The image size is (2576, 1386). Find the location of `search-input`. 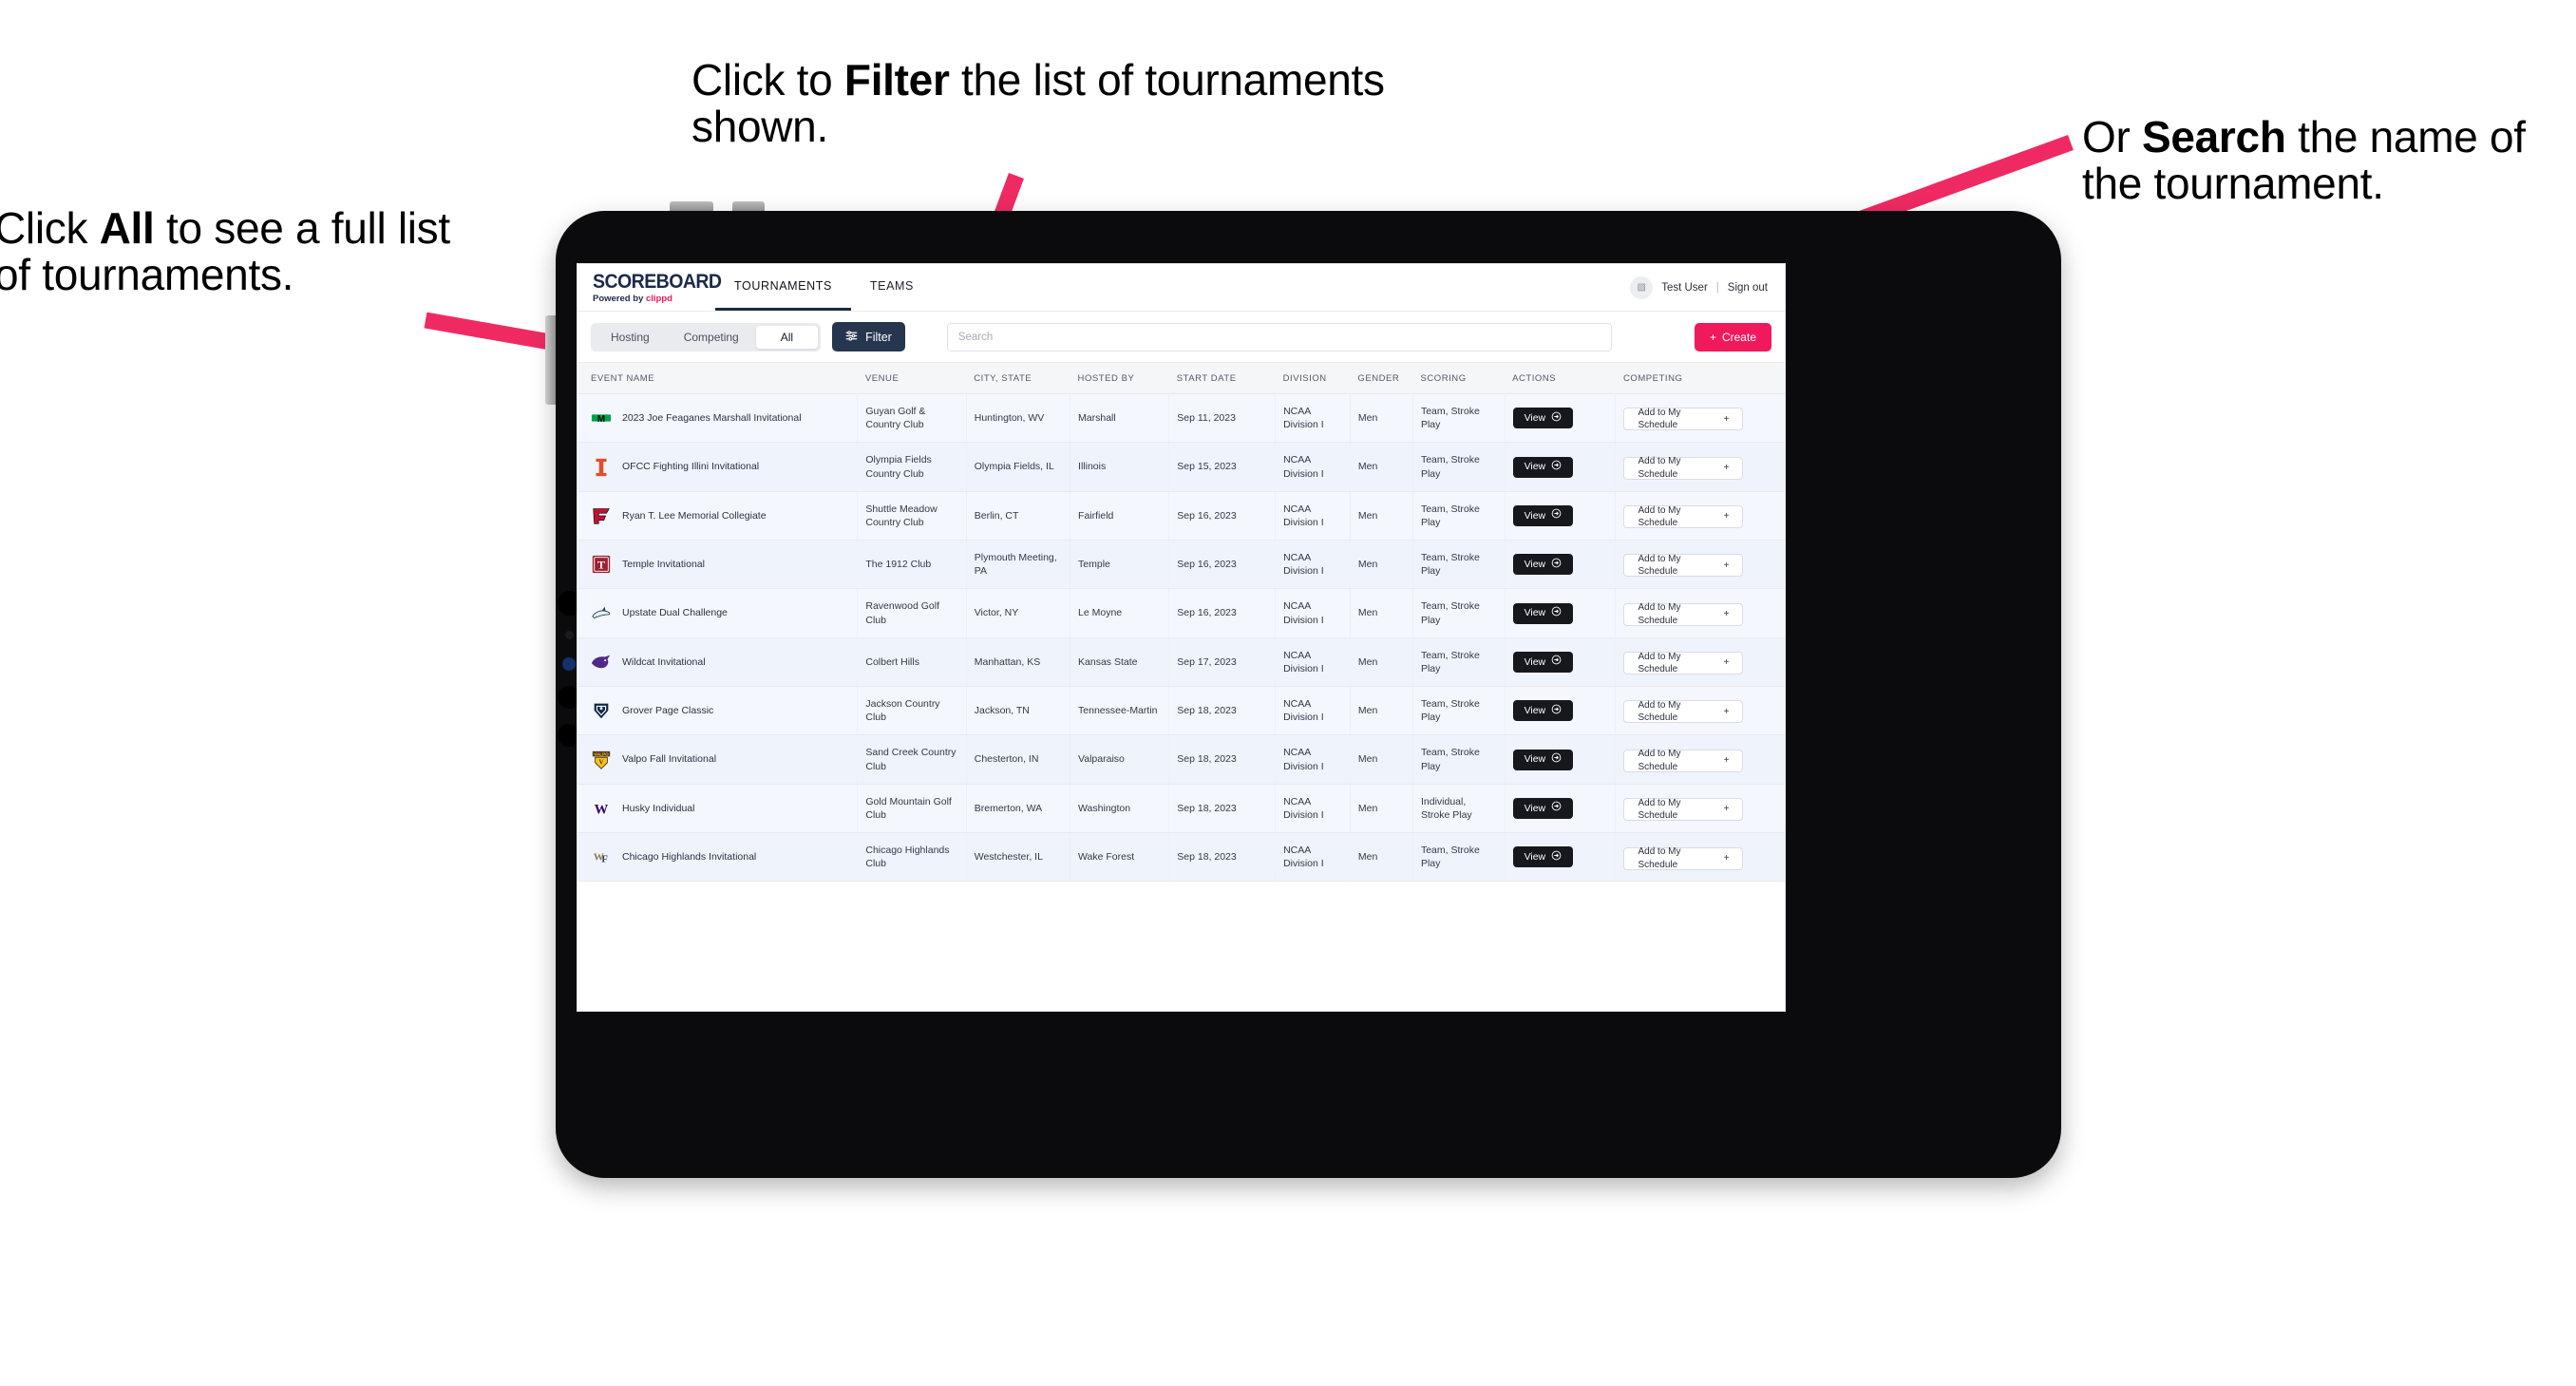

search-input is located at coordinates (1279, 336).